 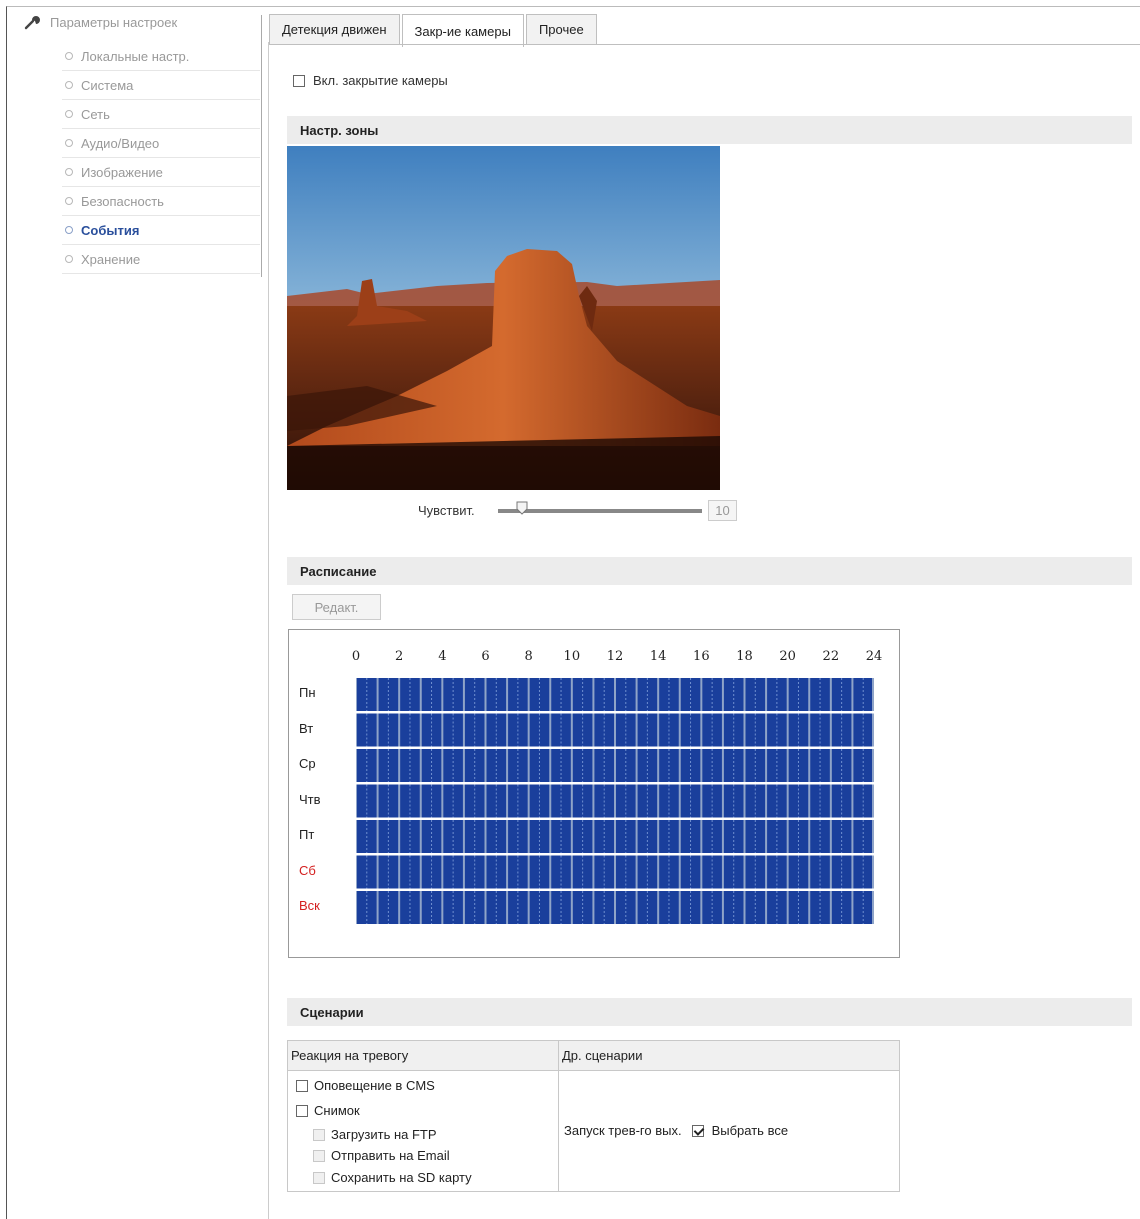 What do you see at coordinates (485, 656) in the screenshot?
I see `hour-label: 6` at bounding box center [485, 656].